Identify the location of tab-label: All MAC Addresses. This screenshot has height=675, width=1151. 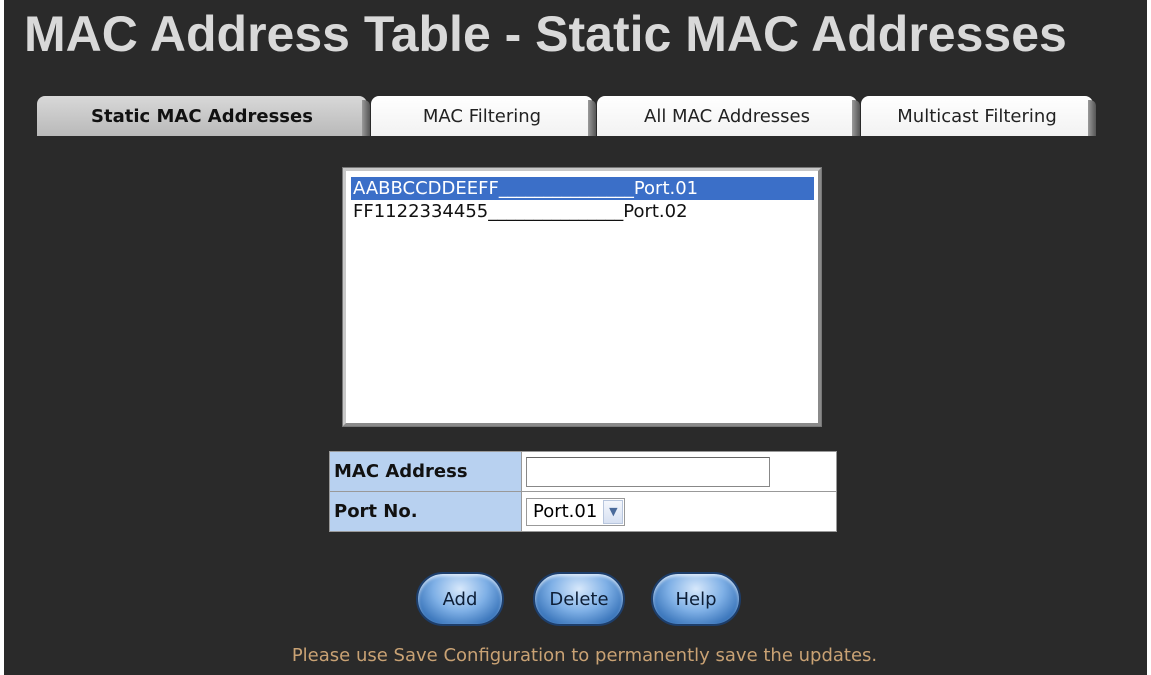
(727, 116).